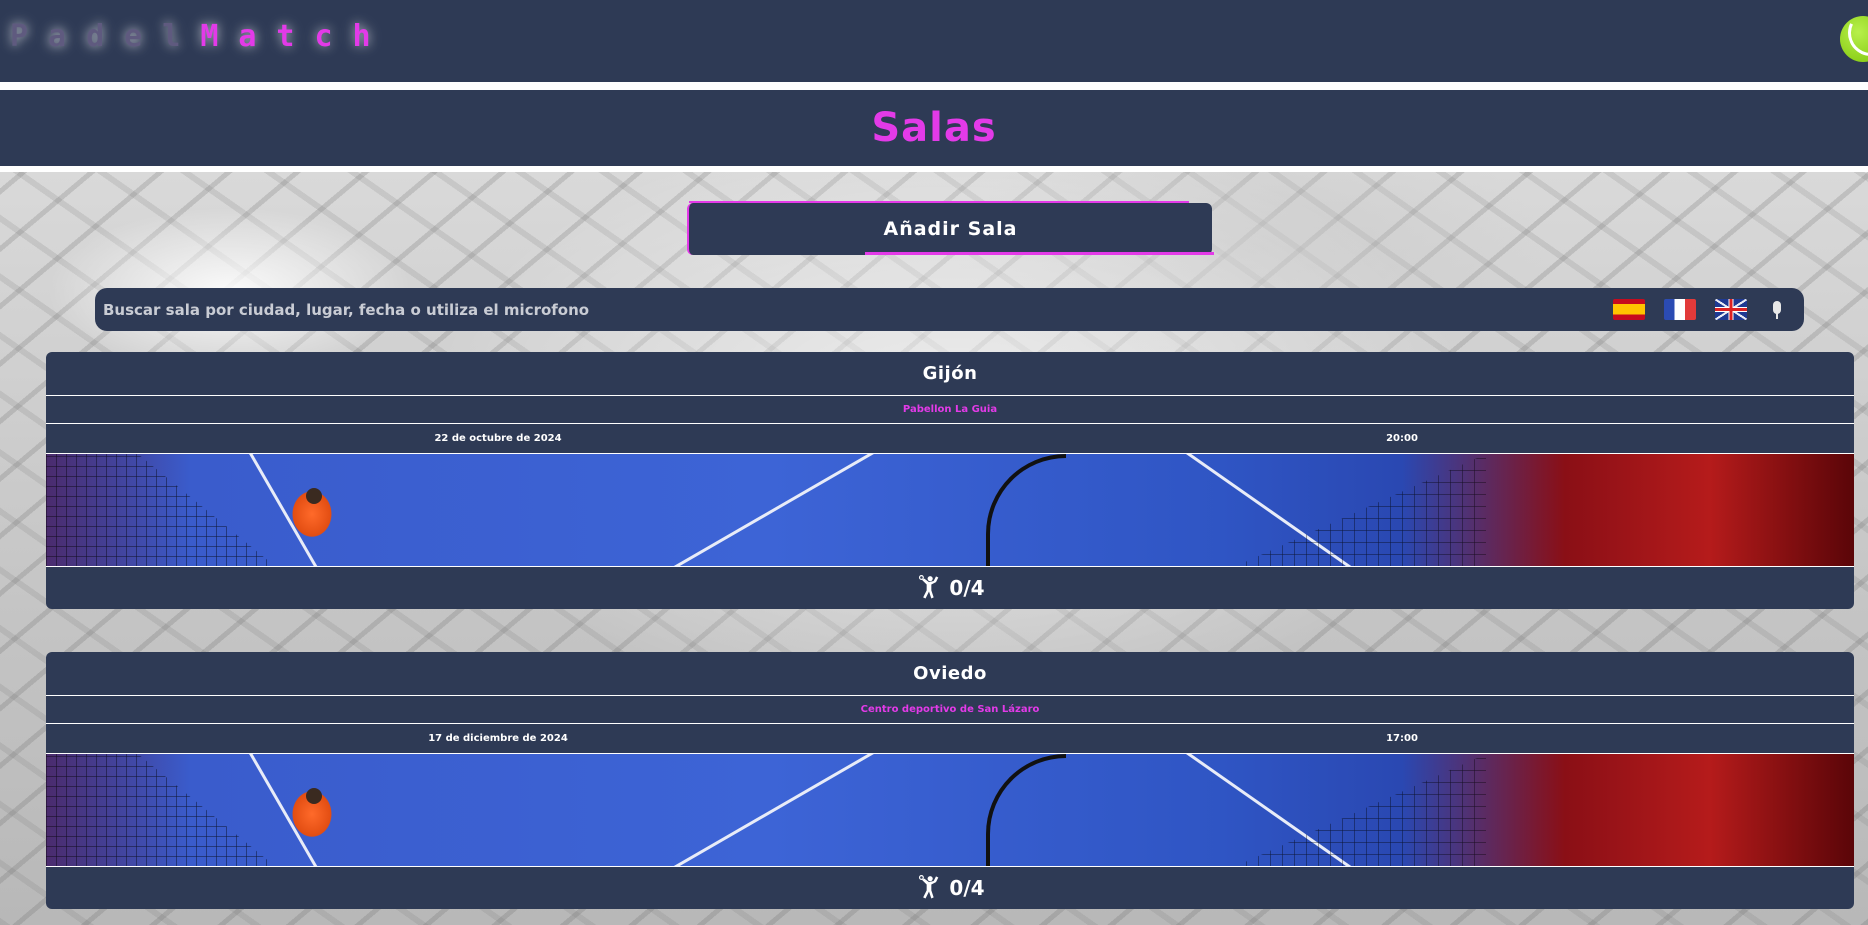 The image size is (1868, 925). I want to click on room-time: 17:00, so click(1402, 738).